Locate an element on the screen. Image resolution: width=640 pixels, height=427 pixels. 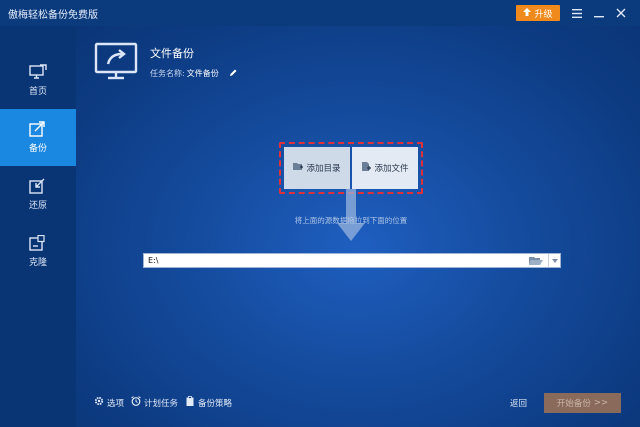
start-backup-label: 开始备份 is located at coordinates (573, 404).